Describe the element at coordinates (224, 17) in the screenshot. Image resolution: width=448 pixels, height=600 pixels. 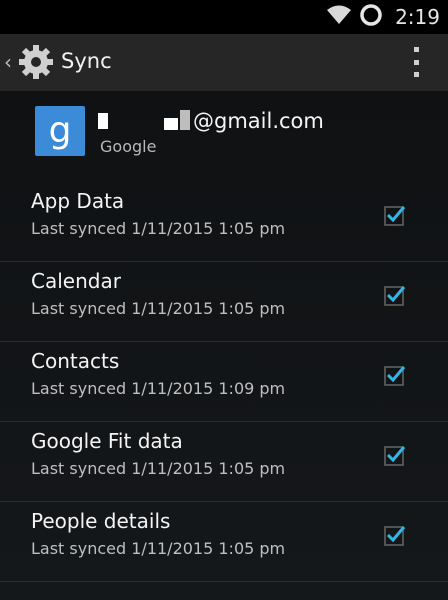
I see `status-bar: 2:19` at that location.